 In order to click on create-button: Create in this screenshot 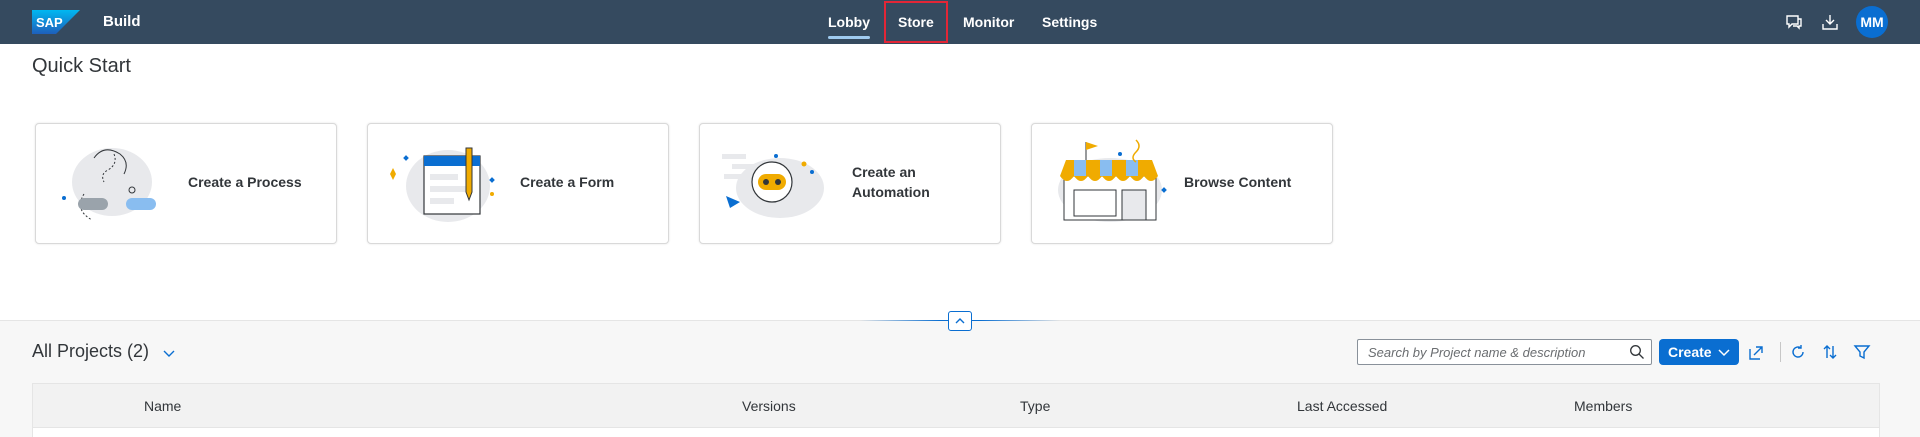, I will do `click(1699, 352)`.